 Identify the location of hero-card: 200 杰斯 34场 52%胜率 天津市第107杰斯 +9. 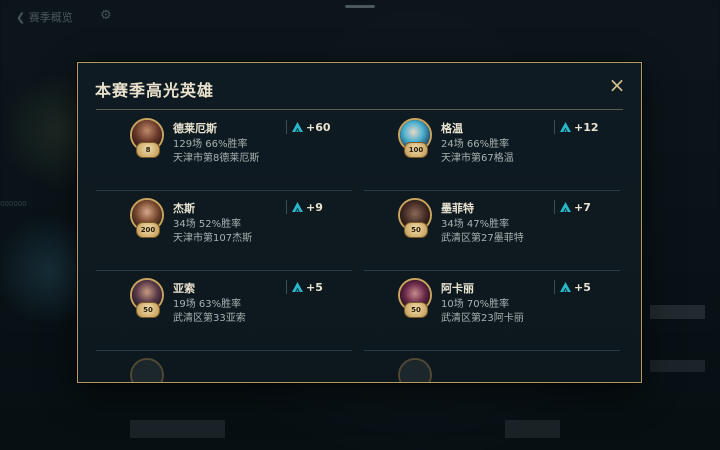
(224, 230).